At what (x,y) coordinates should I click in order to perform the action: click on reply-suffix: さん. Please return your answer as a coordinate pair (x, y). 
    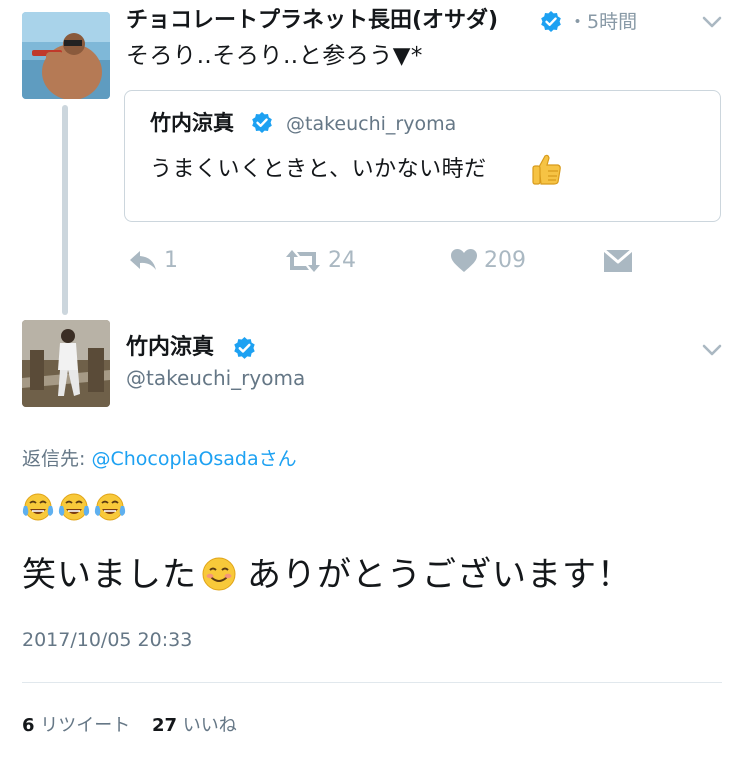
    Looking at the image, I should click on (277, 459).